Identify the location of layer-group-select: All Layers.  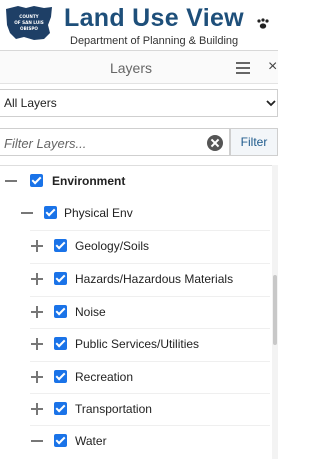
(139, 103).